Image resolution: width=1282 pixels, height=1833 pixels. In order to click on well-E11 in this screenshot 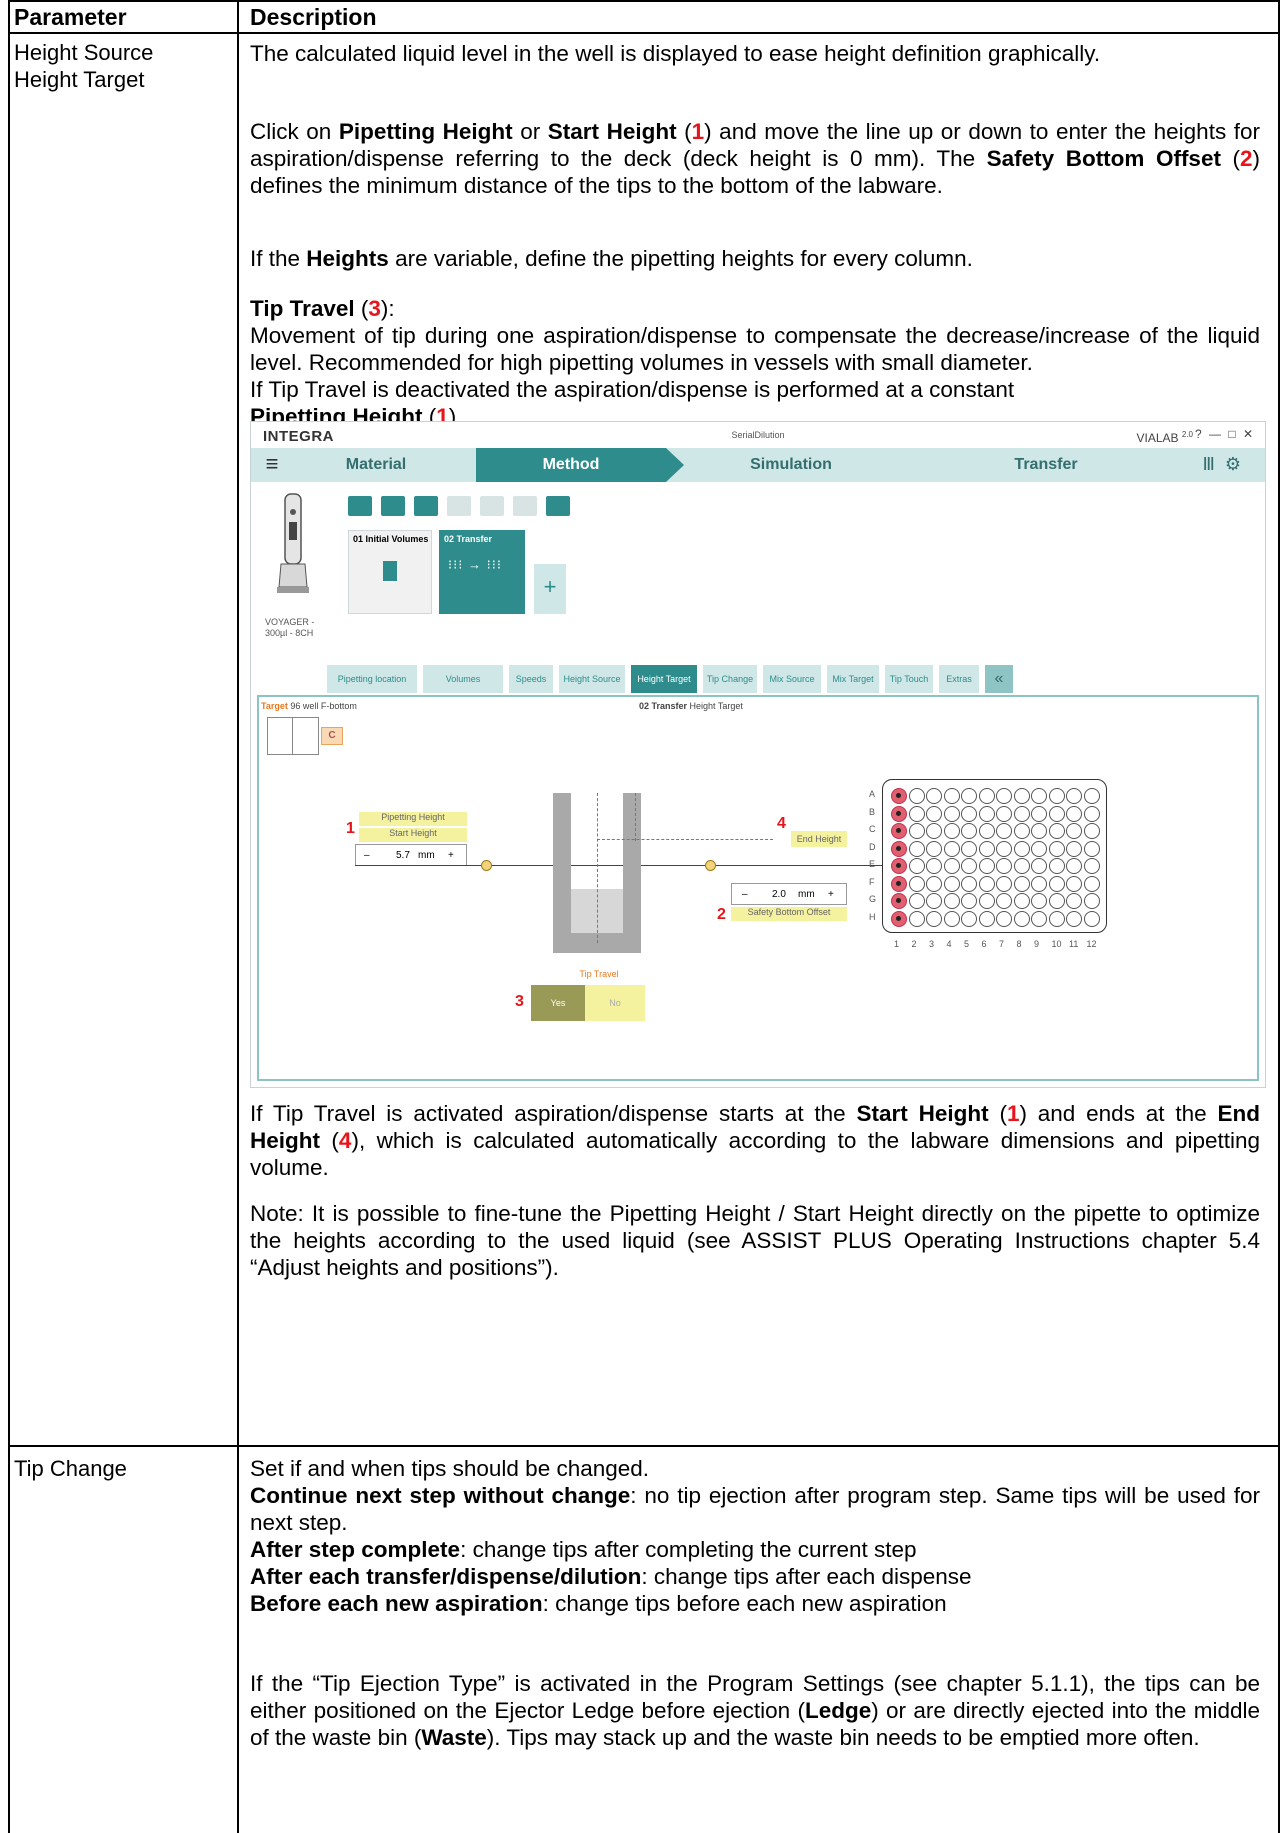, I will do `click(1074, 866)`.